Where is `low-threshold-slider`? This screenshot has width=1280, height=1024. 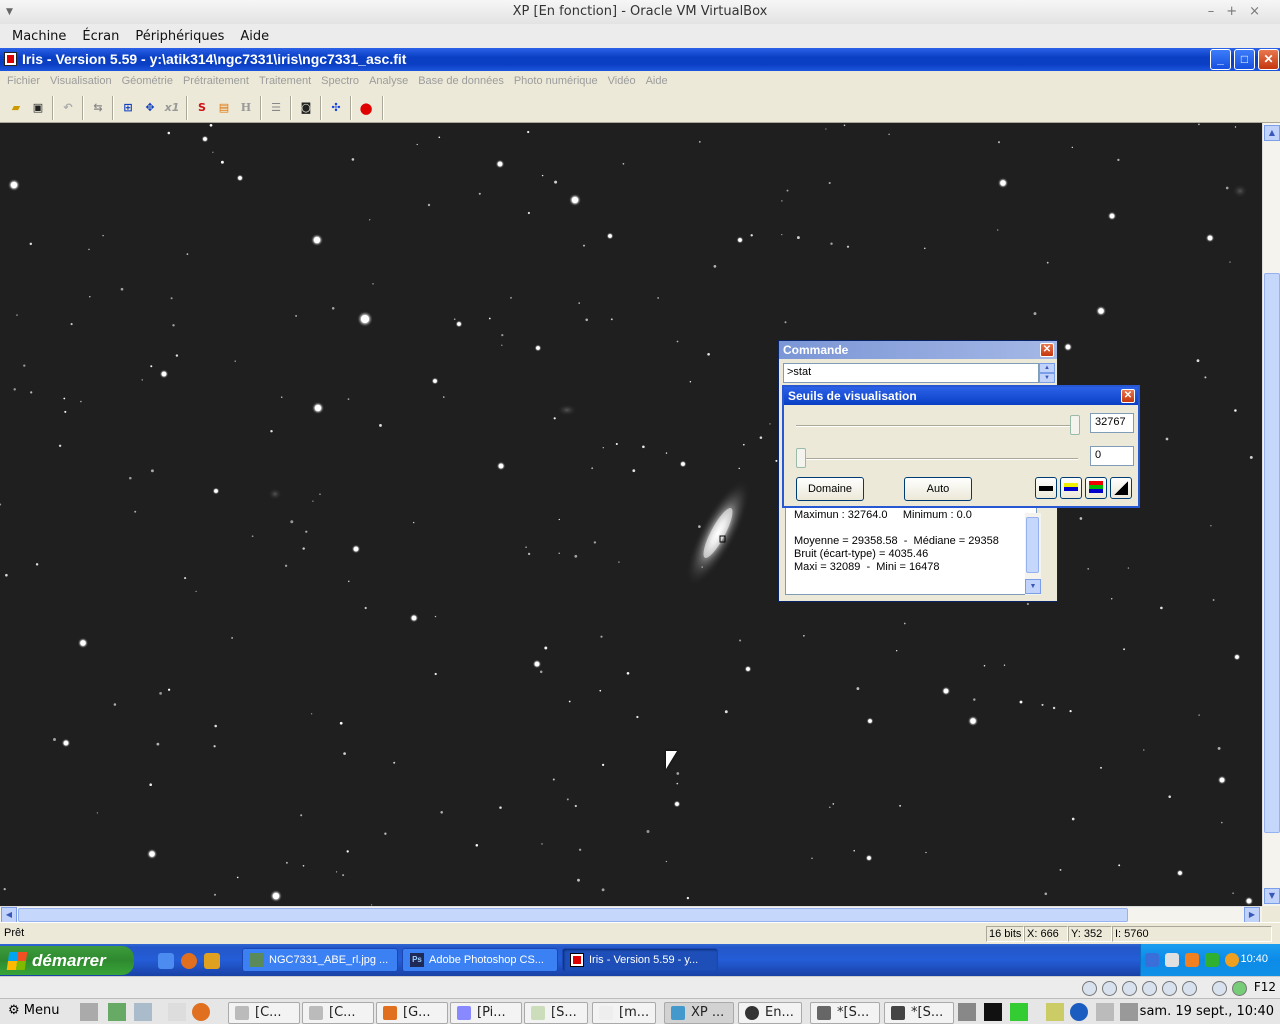 low-threshold-slider is located at coordinates (801, 458).